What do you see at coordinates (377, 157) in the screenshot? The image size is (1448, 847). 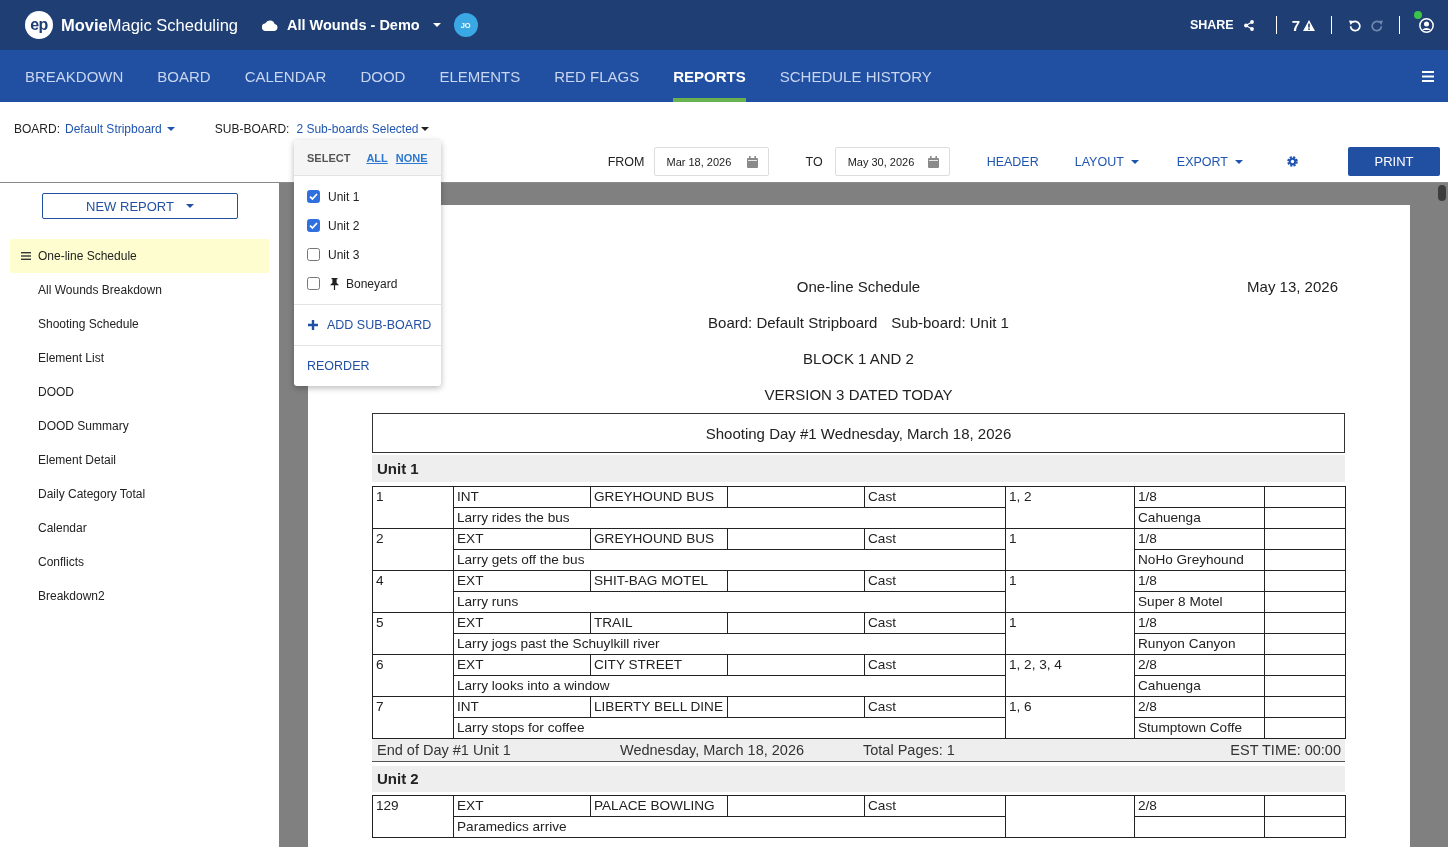 I see `select-all-link: ALL` at bounding box center [377, 157].